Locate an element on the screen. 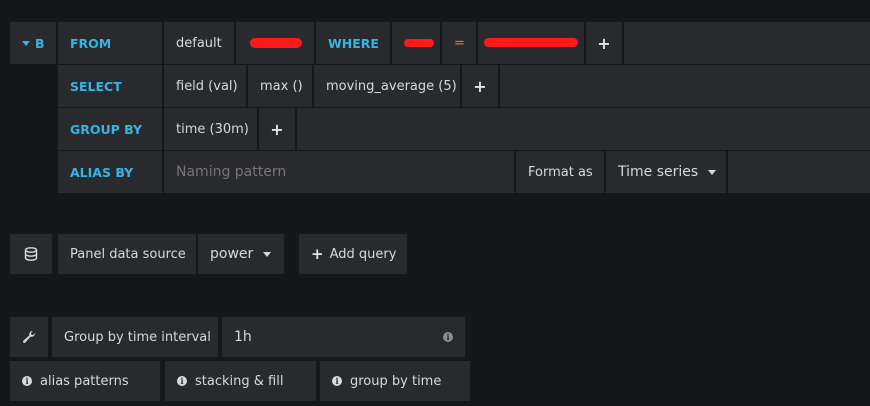 The width and height of the screenshot is (870, 406). alias-by-keyword: ALIAS BY is located at coordinates (110, 172).